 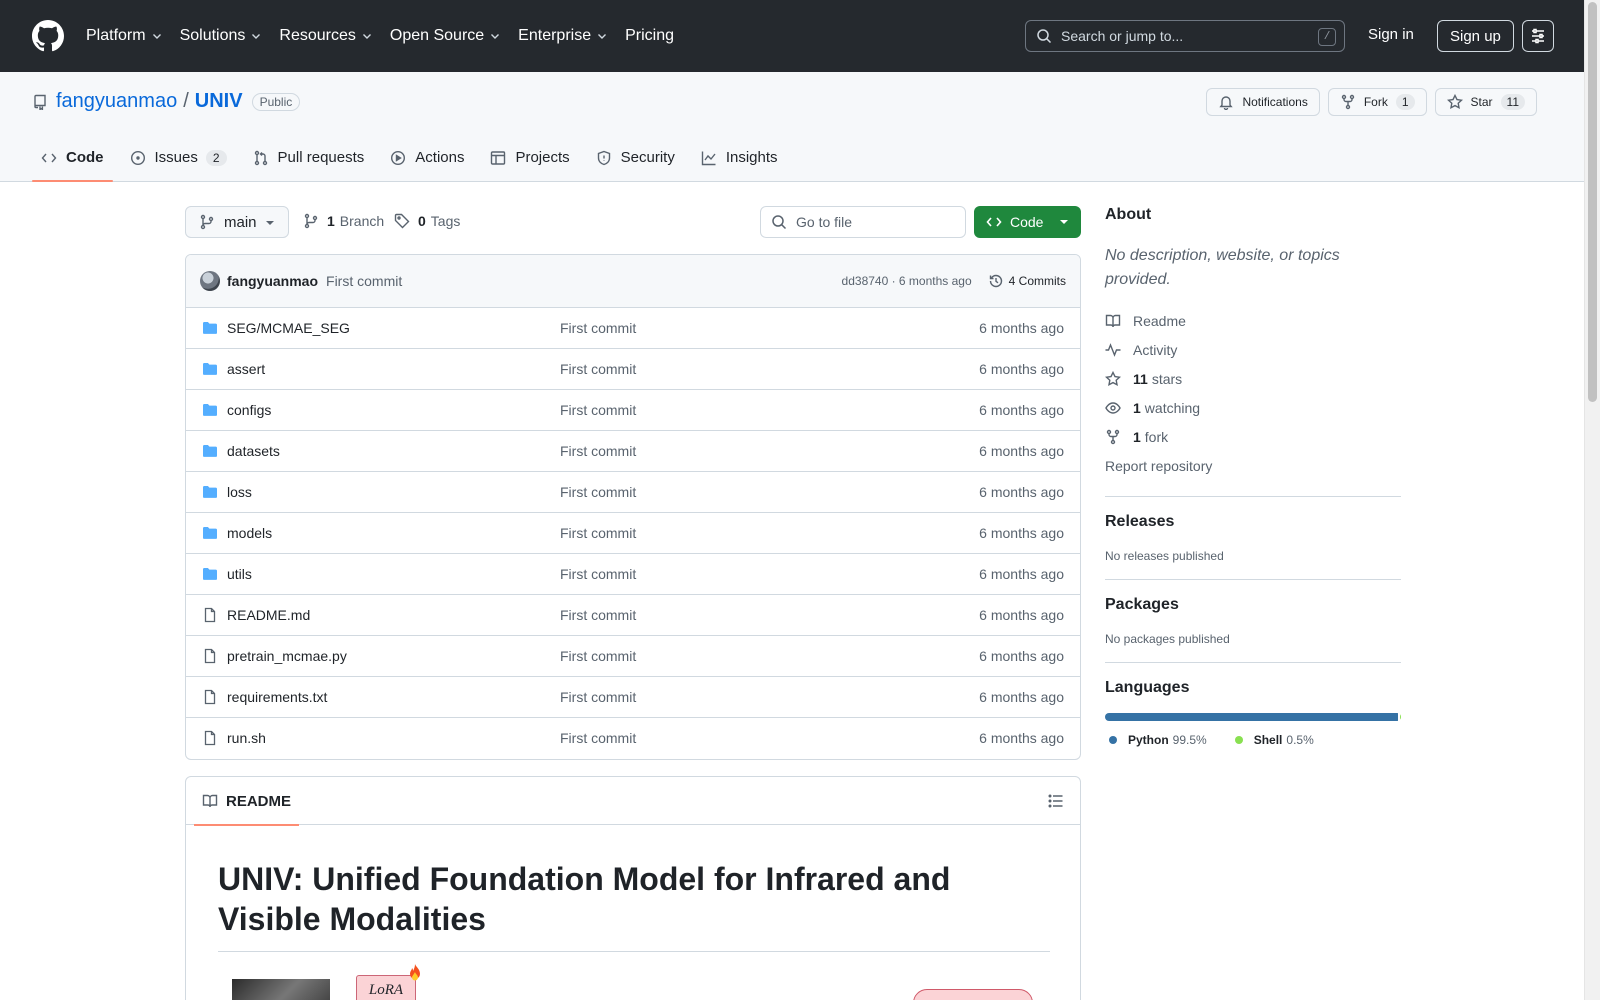 I want to click on tags-link: 0 Tags, so click(x=427, y=221).